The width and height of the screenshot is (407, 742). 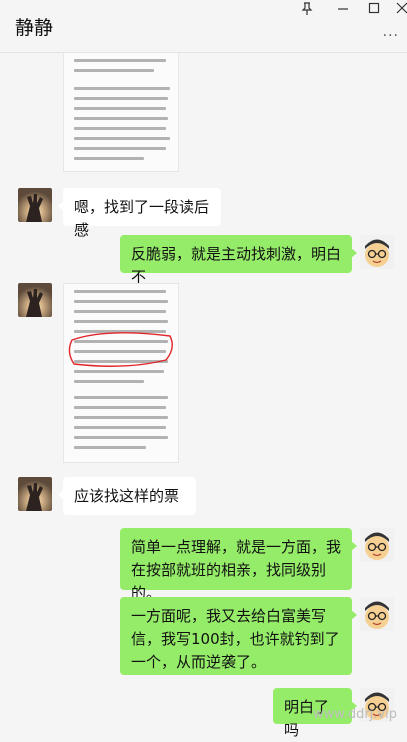 I want to click on more-options-button: ···, so click(x=391, y=36).